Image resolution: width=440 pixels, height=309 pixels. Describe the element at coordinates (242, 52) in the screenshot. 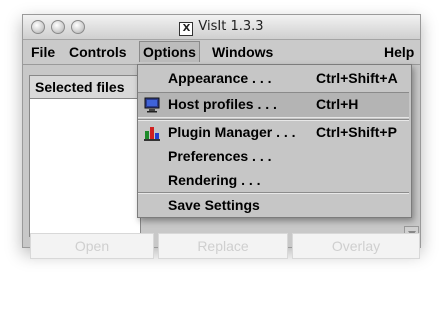

I see `menu-windows: Windows` at that location.